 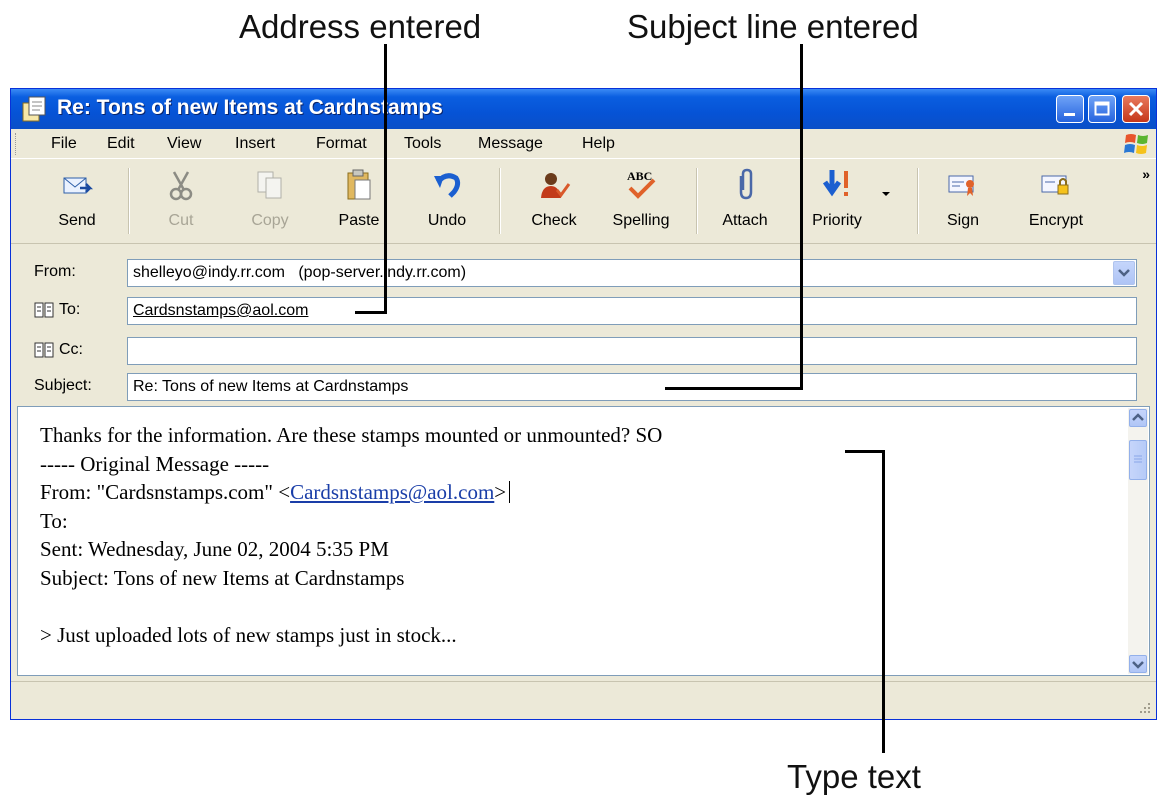 What do you see at coordinates (844, 202) in the screenshot?
I see `priority-button: Priority` at bounding box center [844, 202].